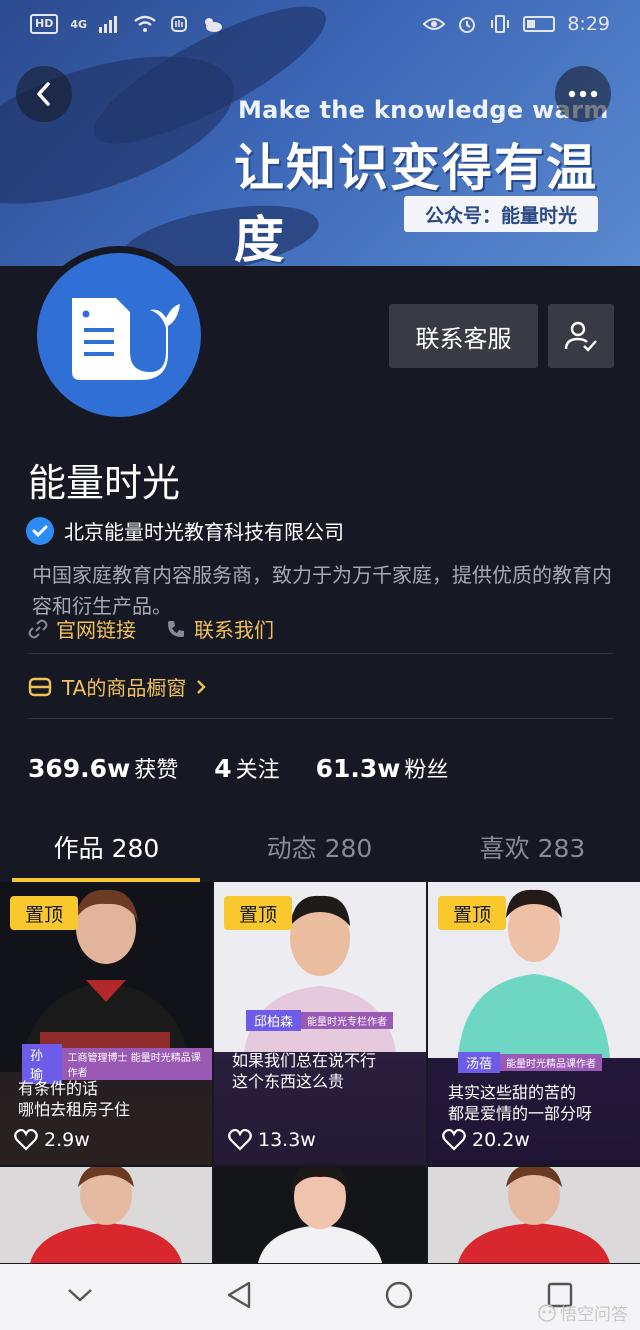  Describe the element at coordinates (320, 24) in the screenshot. I see `status-bar: HD 4G 8:29` at that location.